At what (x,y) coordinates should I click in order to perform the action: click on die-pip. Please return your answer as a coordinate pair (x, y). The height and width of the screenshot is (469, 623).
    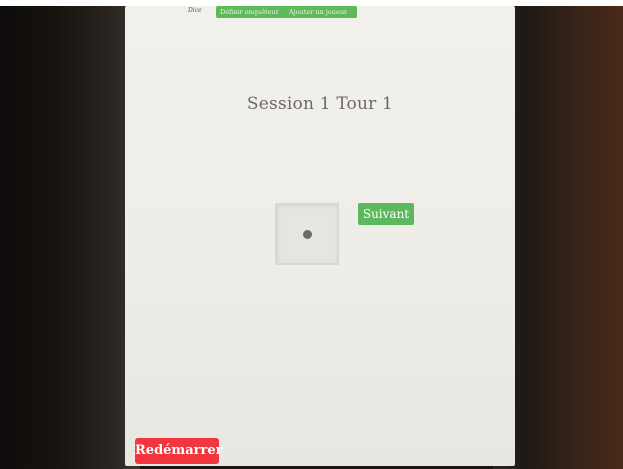
    Looking at the image, I should click on (307, 234).